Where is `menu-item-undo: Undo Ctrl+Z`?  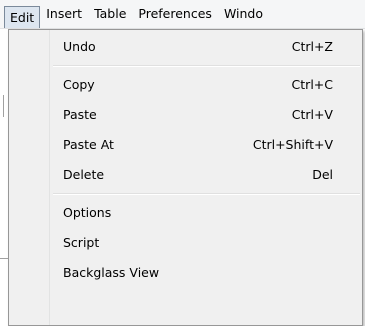
menu-item-undo: Undo Ctrl+Z is located at coordinates (185, 47).